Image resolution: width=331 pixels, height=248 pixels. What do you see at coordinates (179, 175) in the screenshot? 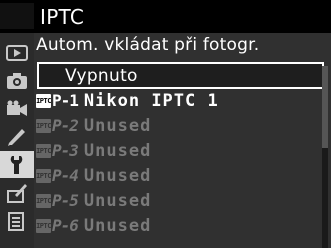
I see `list-item-preset: IPTC P-4 Unused` at bounding box center [179, 175].